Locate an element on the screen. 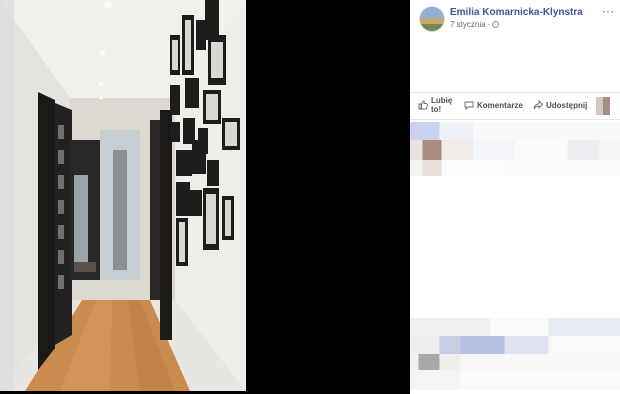 This screenshot has width=620, height=394. author-name: Emilia Komarnicka-Klynstra is located at coordinates (516, 12).